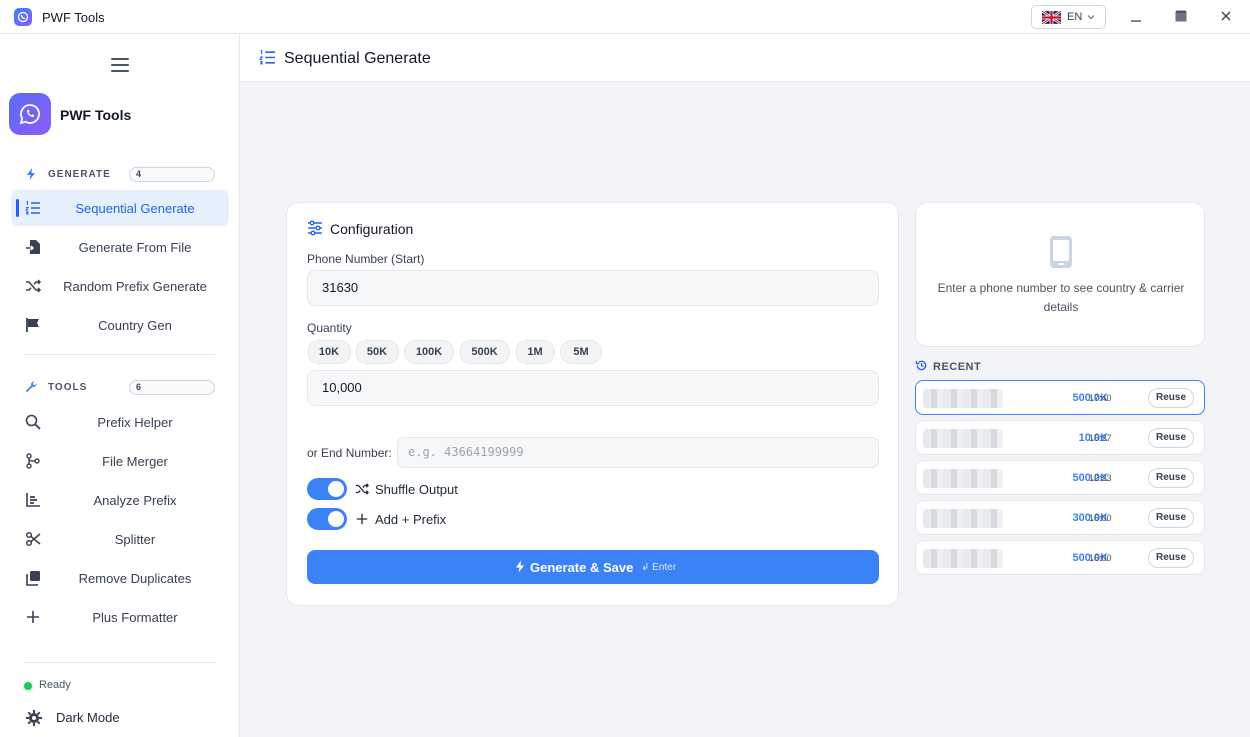 This screenshot has height=737, width=1250. I want to click on nav-label: Sequential Generate, so click(135, 208).